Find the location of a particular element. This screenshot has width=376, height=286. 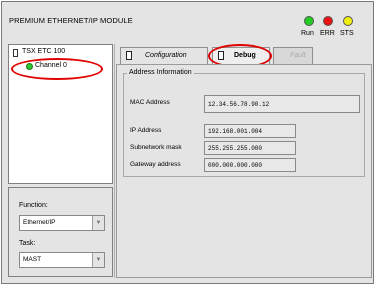

mac-address-field: 12.34.56.78.90.12 is located at coordinates (282, 104).